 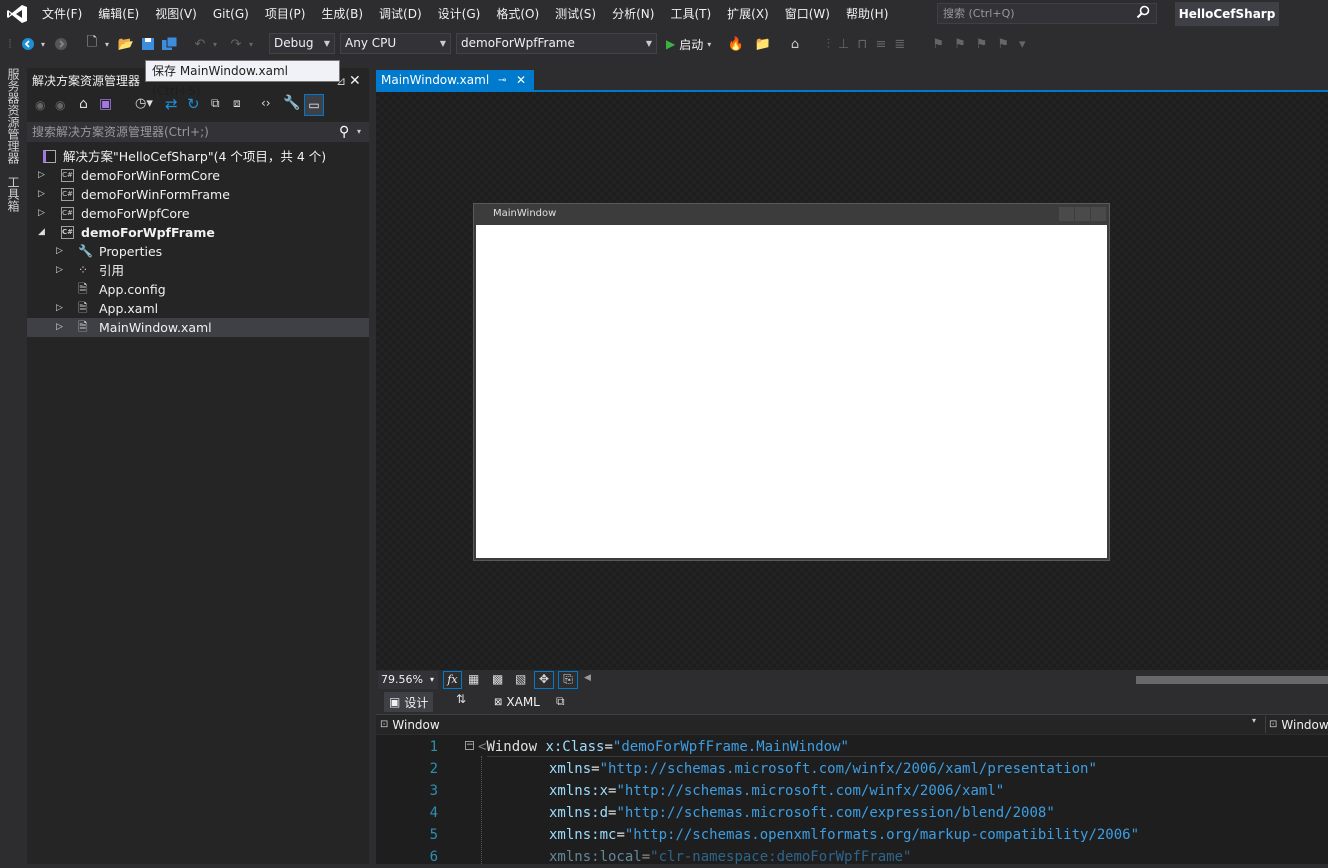 I want to click on solution-name-badge: HelloCefSharp, so click(x=1227, y=14).